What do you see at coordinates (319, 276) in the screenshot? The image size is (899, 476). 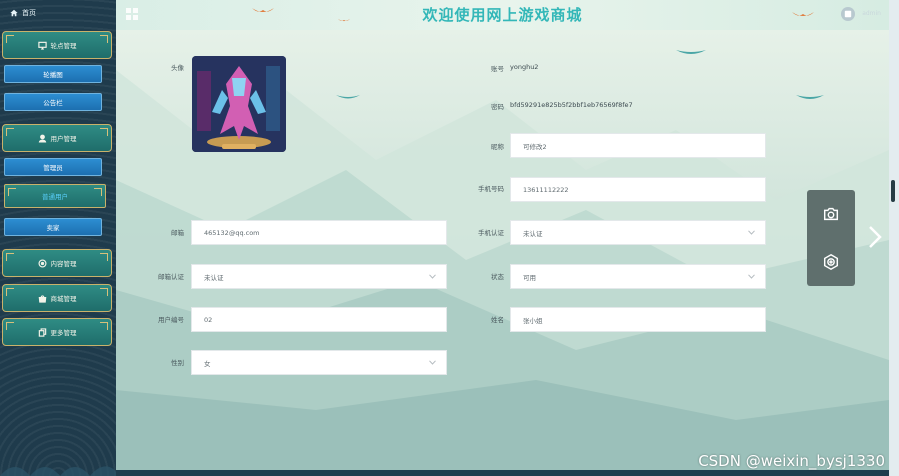 I see `email-verify-select: 未认证` at bounding box center [319, 276].